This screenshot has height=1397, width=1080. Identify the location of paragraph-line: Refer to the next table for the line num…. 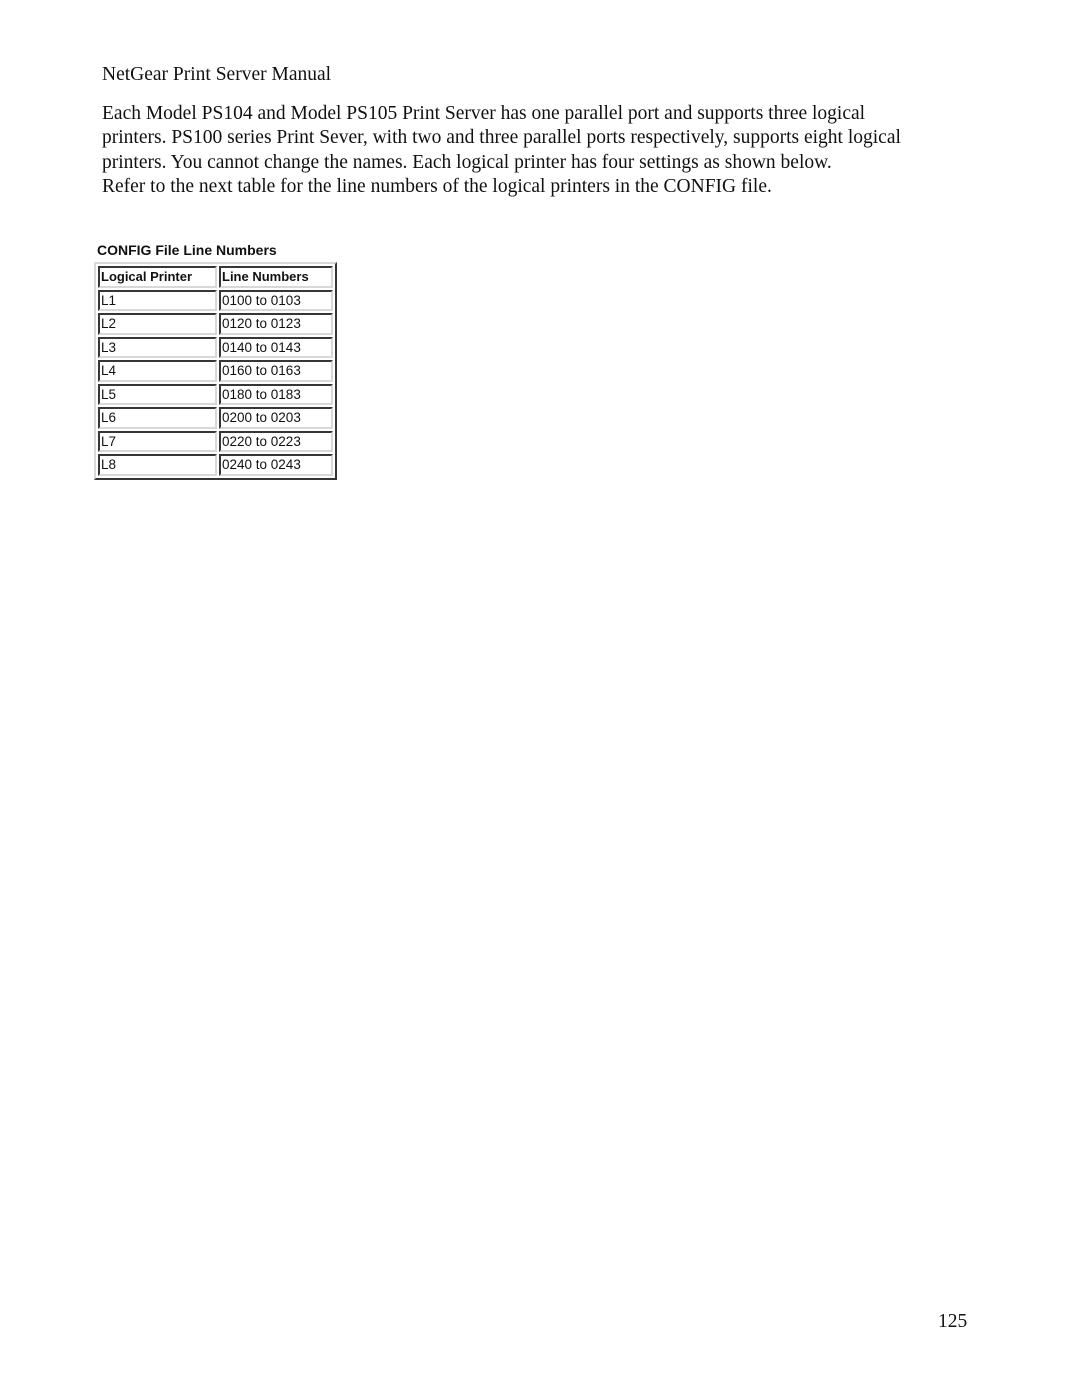
(437, 186).